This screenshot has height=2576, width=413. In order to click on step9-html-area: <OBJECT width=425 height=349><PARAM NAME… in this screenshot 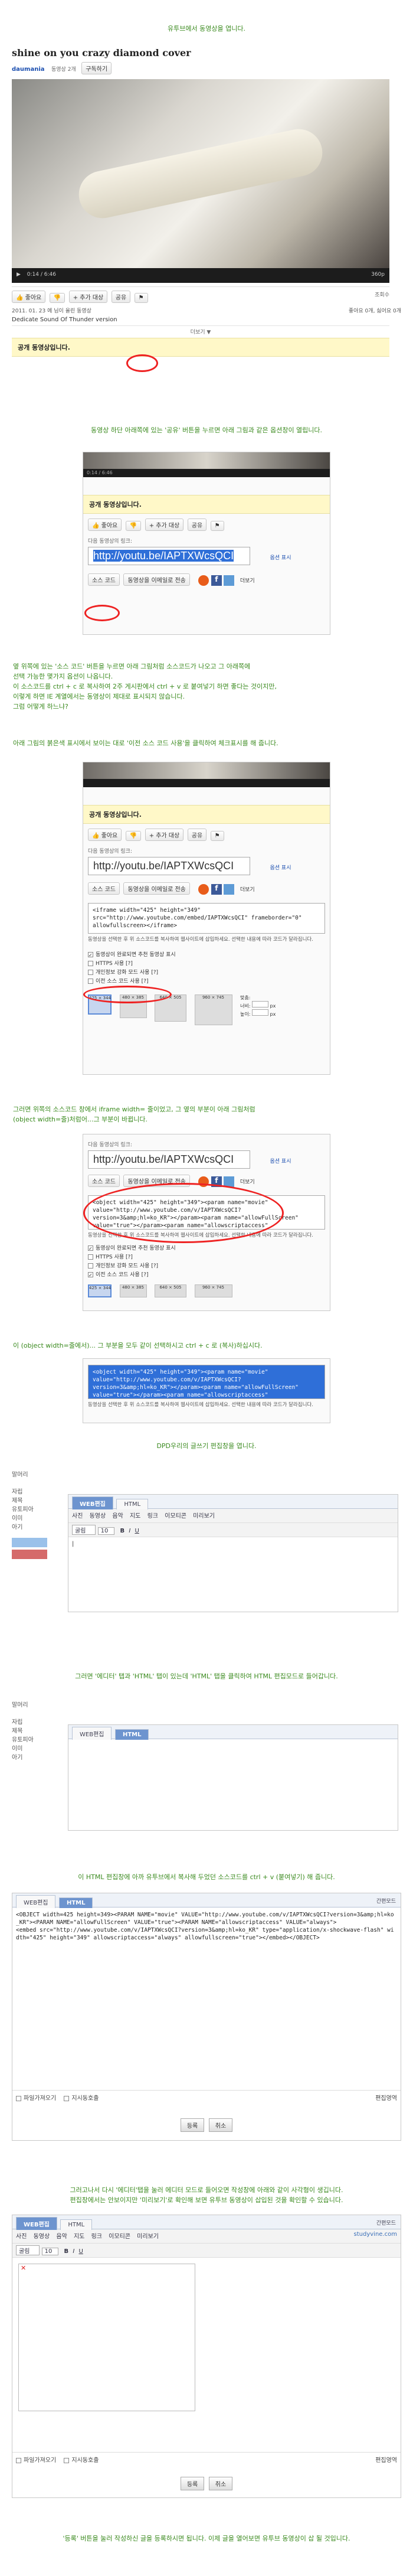, I will do `click(206, 1999)`.